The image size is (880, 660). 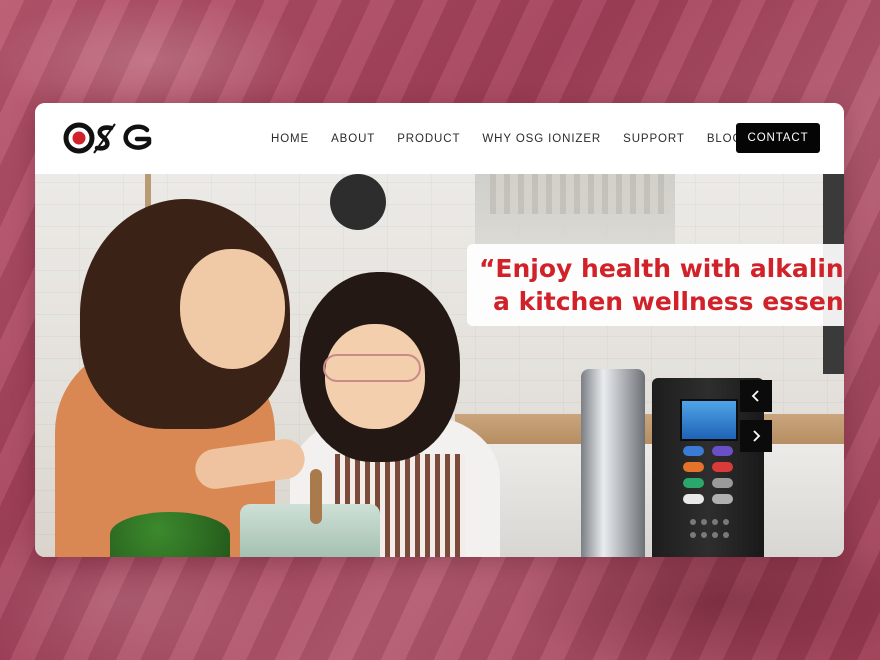 What do you see at coordinates (709, 420) in the screenshot?
I see `ionizer-display` at bounding box center [709, 420].